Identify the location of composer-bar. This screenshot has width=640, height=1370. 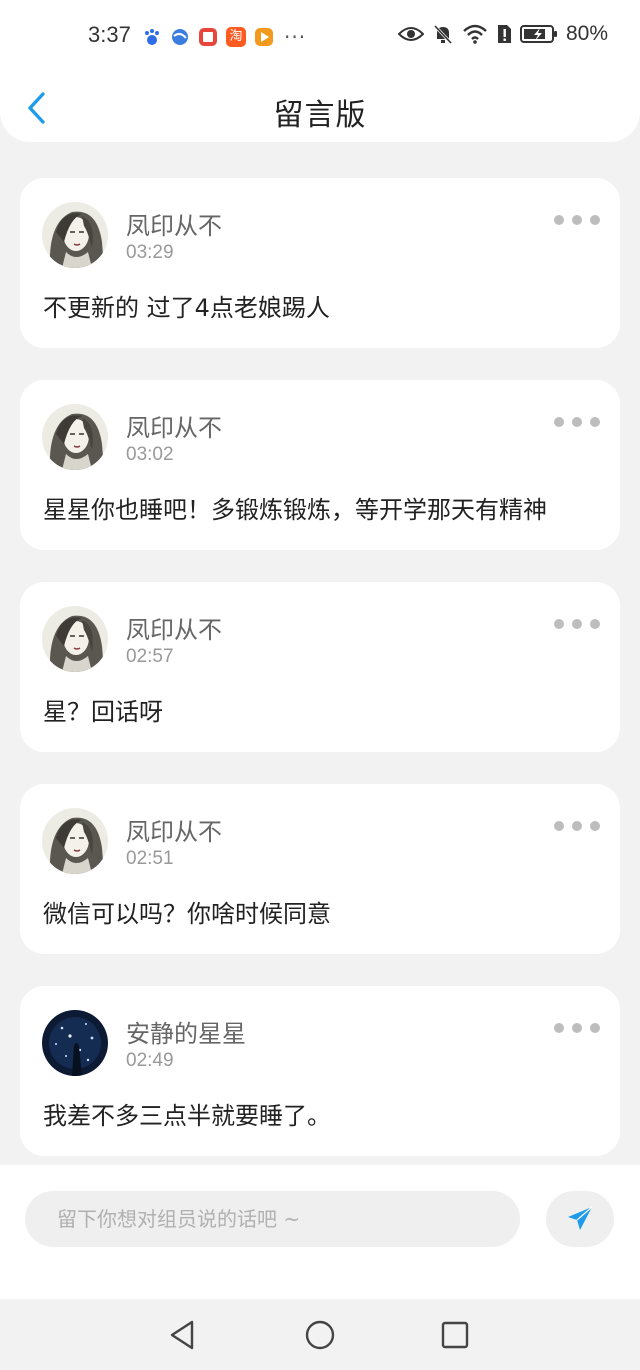
(320, 1232).